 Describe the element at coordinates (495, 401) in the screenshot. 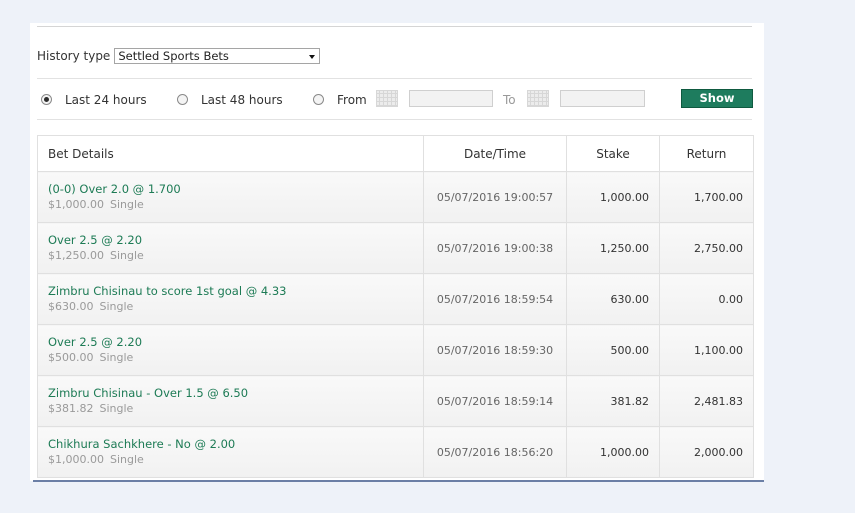

I see `bet-date-time: 05/07/2016 18:59:14` at that location.